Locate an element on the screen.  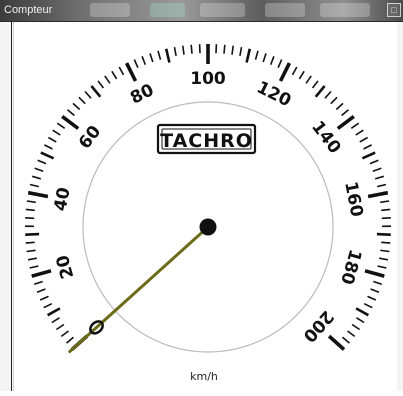
needle-hub is located at coordinates (208, 227).